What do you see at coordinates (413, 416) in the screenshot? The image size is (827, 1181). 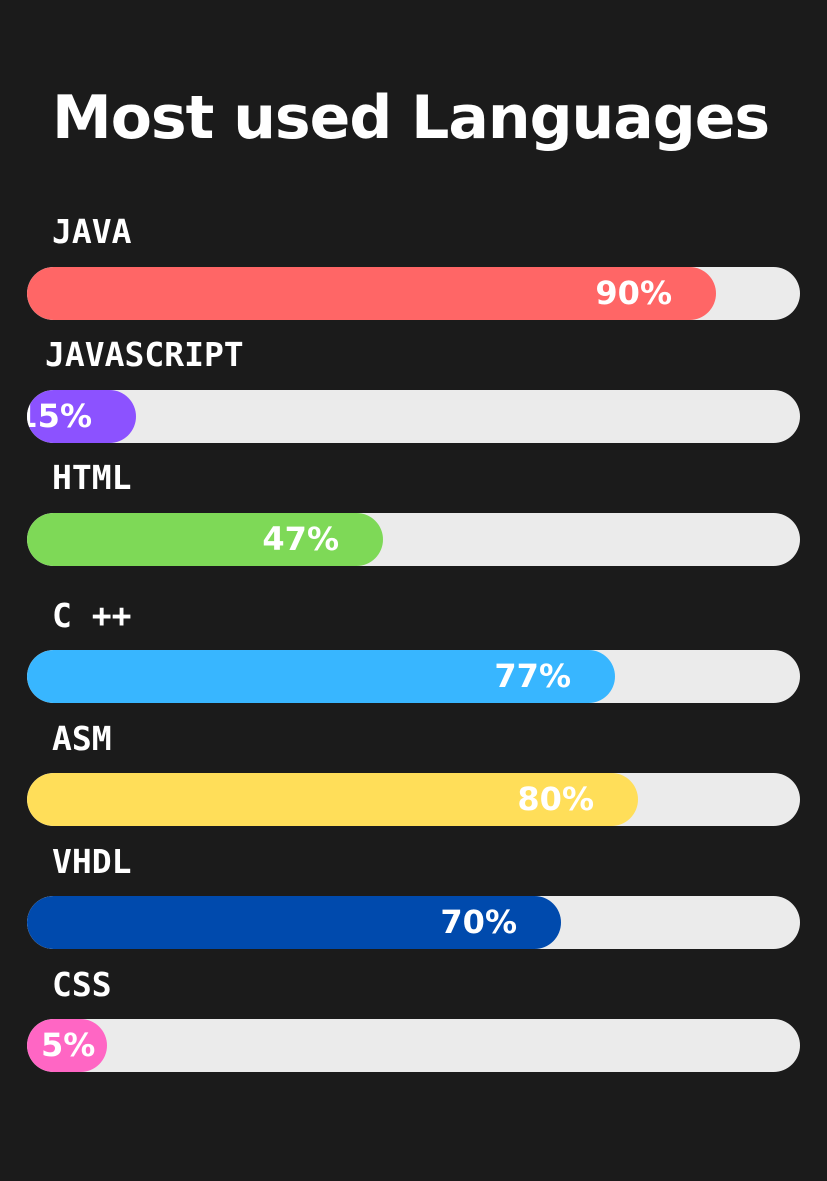 I see `progress-track-javascript: 15%` at bounding box center [413, 416].